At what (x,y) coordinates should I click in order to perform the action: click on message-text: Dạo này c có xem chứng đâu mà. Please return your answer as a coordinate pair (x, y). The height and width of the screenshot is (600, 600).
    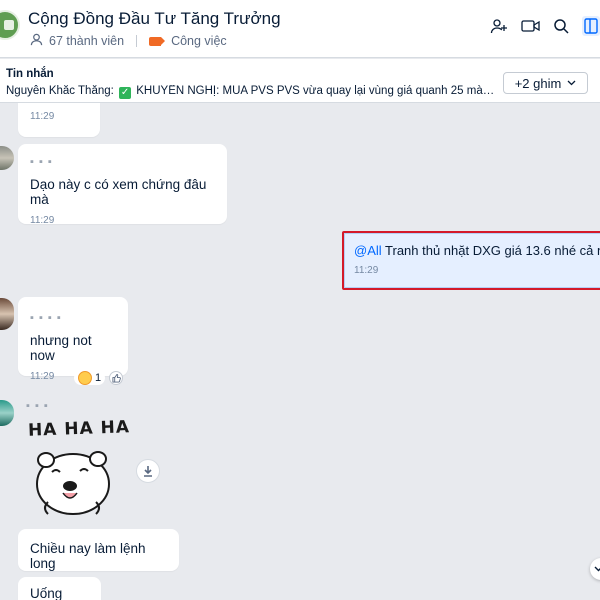
    Looking at the image, I should click on (118, 192).